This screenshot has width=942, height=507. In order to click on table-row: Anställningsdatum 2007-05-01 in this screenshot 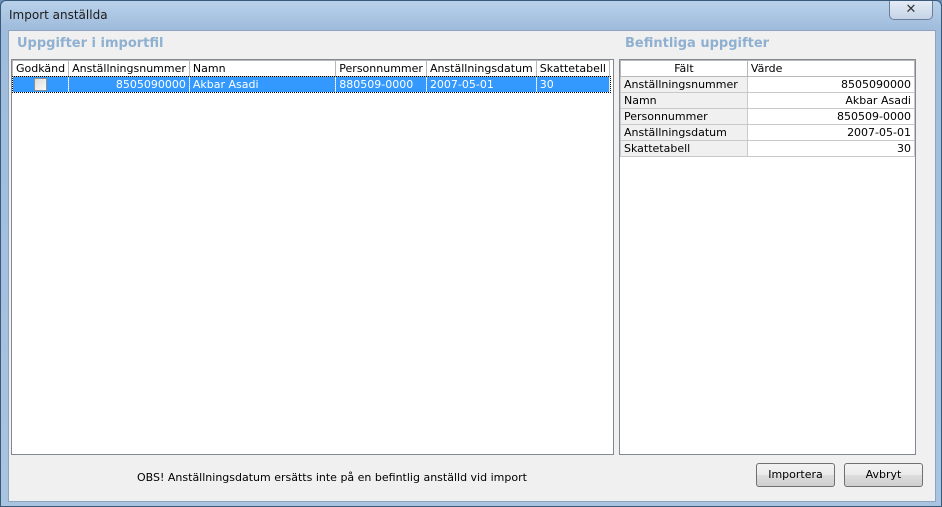, I will do `click(768, 132)`.